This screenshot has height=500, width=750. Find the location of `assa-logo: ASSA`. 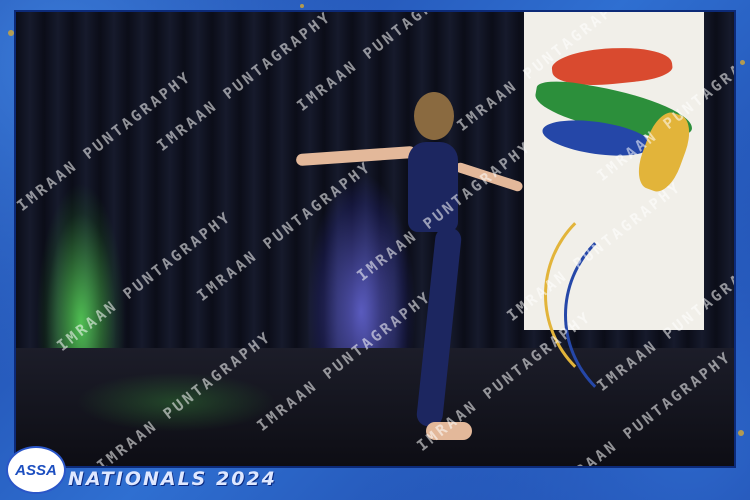

assa-logo: ASSA is located at coordinates (36, 470).